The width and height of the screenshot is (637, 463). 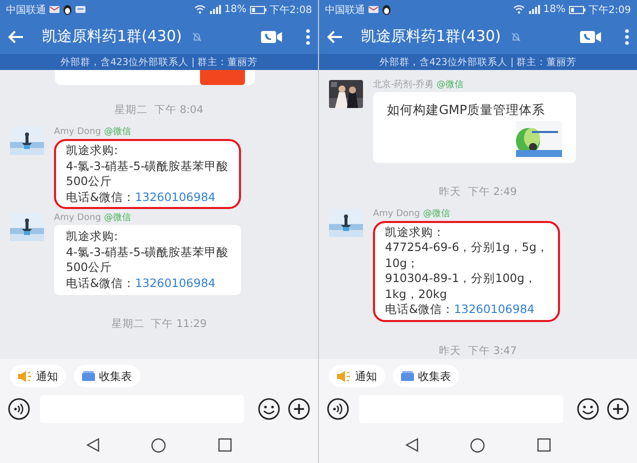 What do you see at coordinates (416, 294) in the screenshot?
I see `message-line: 1kg，20kg` at bounding box center [416, 294].